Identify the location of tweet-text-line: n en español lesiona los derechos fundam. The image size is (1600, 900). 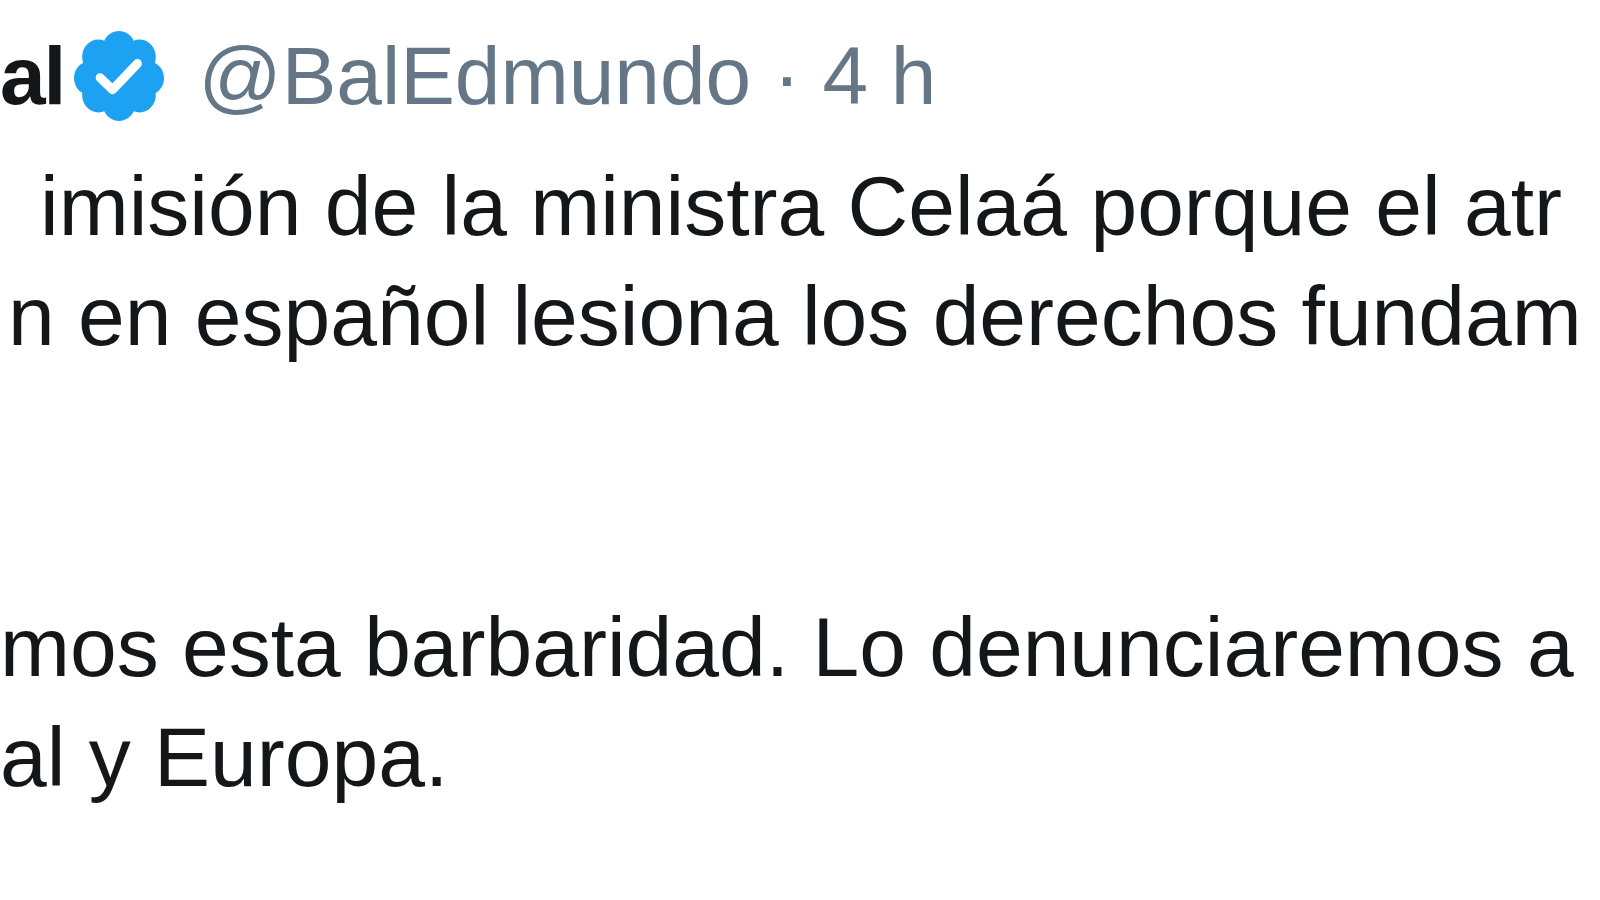
(795, 316).